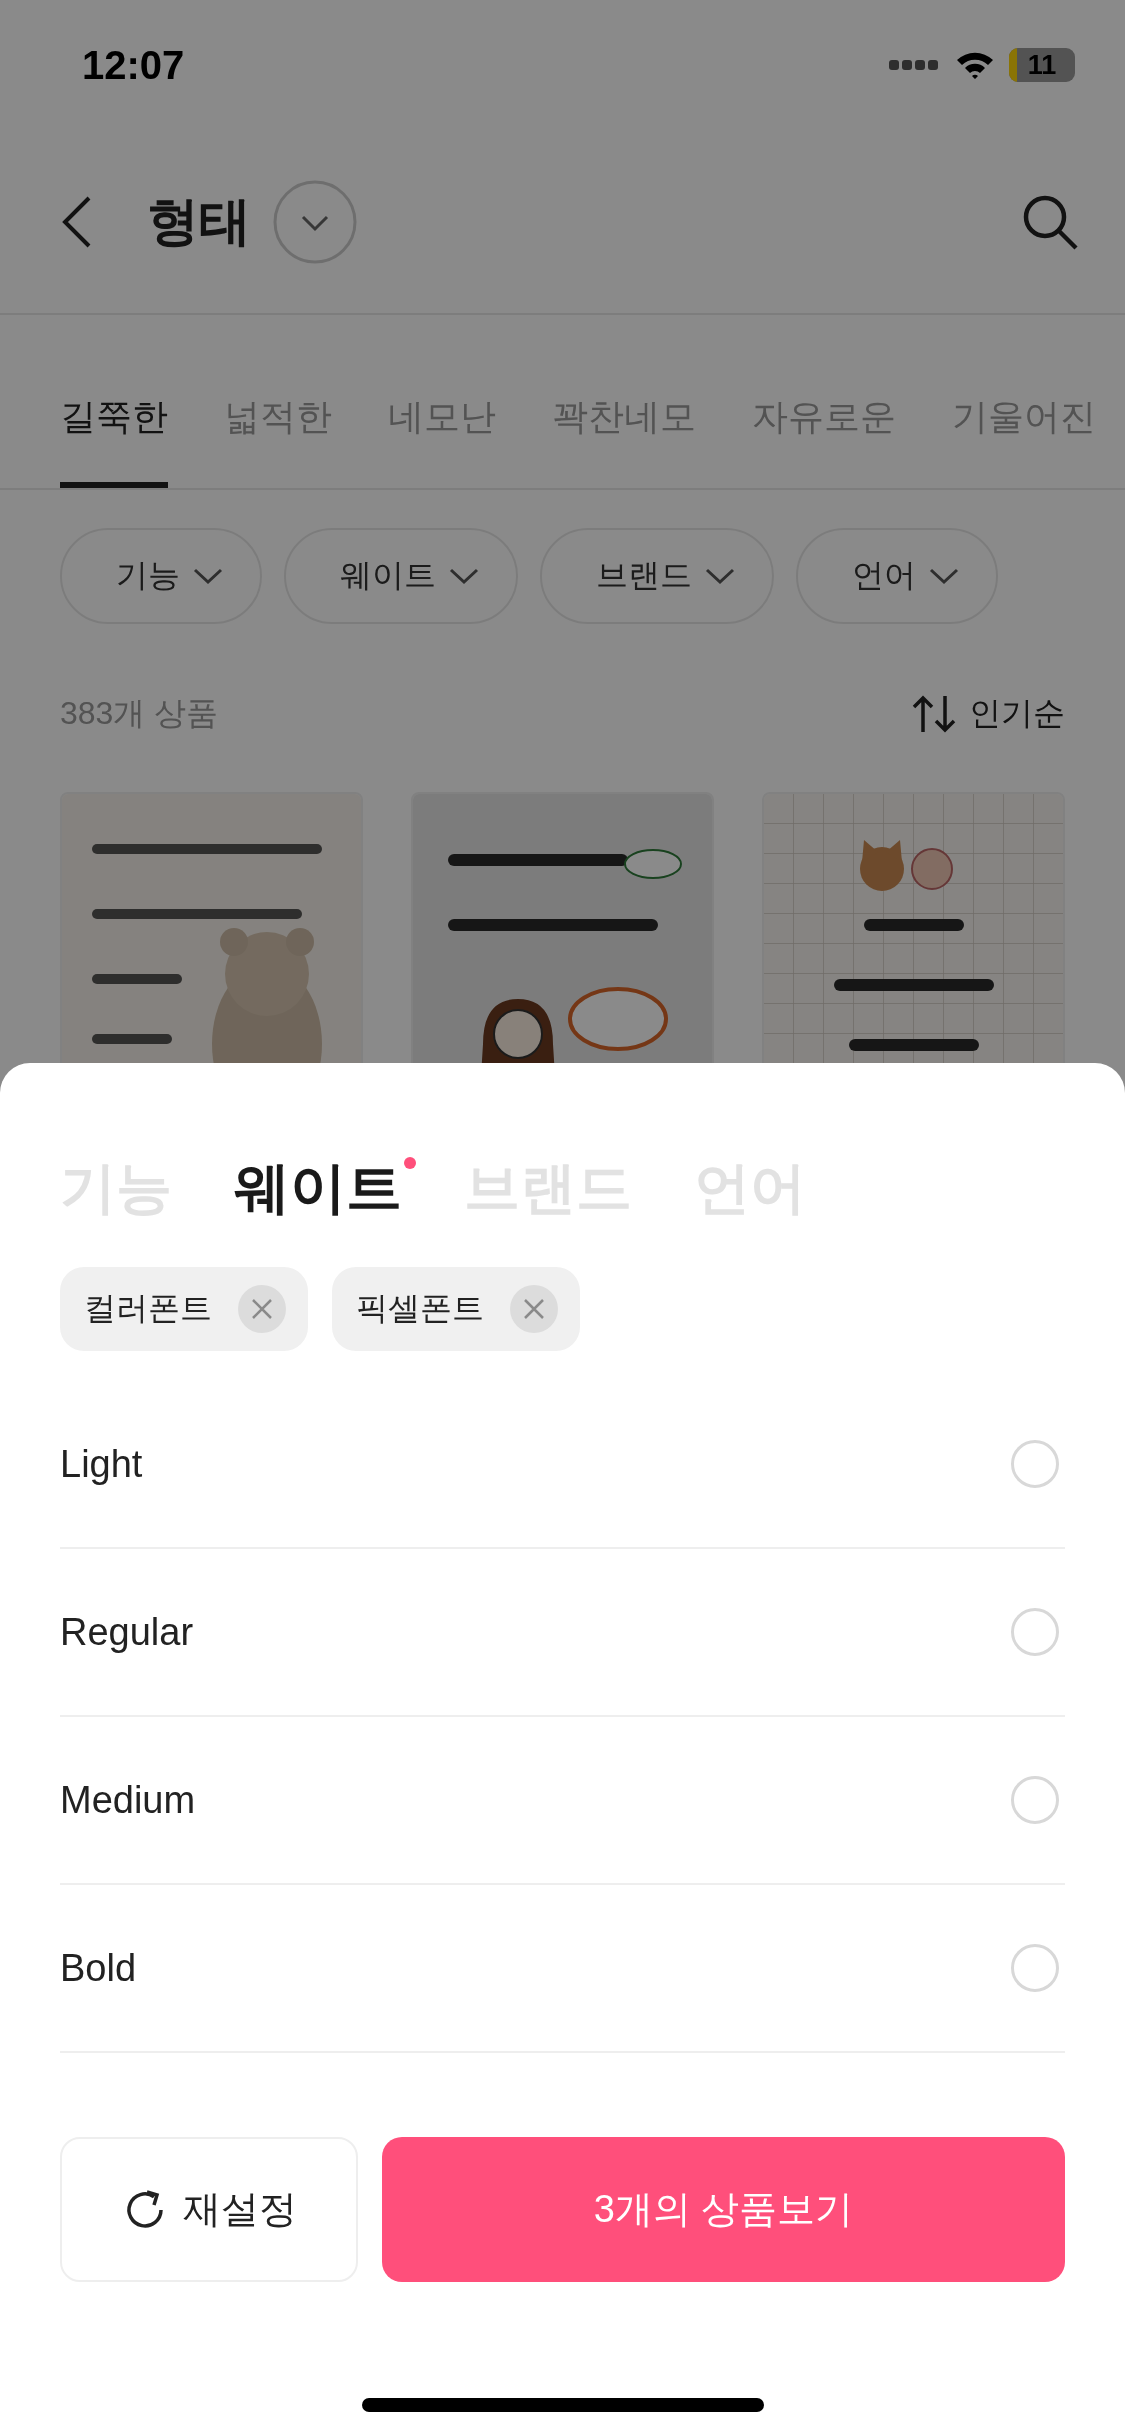 This screenshot has width=1125, height=2436. I want to click on filter-dropdown: 기능, so click(161, 576).